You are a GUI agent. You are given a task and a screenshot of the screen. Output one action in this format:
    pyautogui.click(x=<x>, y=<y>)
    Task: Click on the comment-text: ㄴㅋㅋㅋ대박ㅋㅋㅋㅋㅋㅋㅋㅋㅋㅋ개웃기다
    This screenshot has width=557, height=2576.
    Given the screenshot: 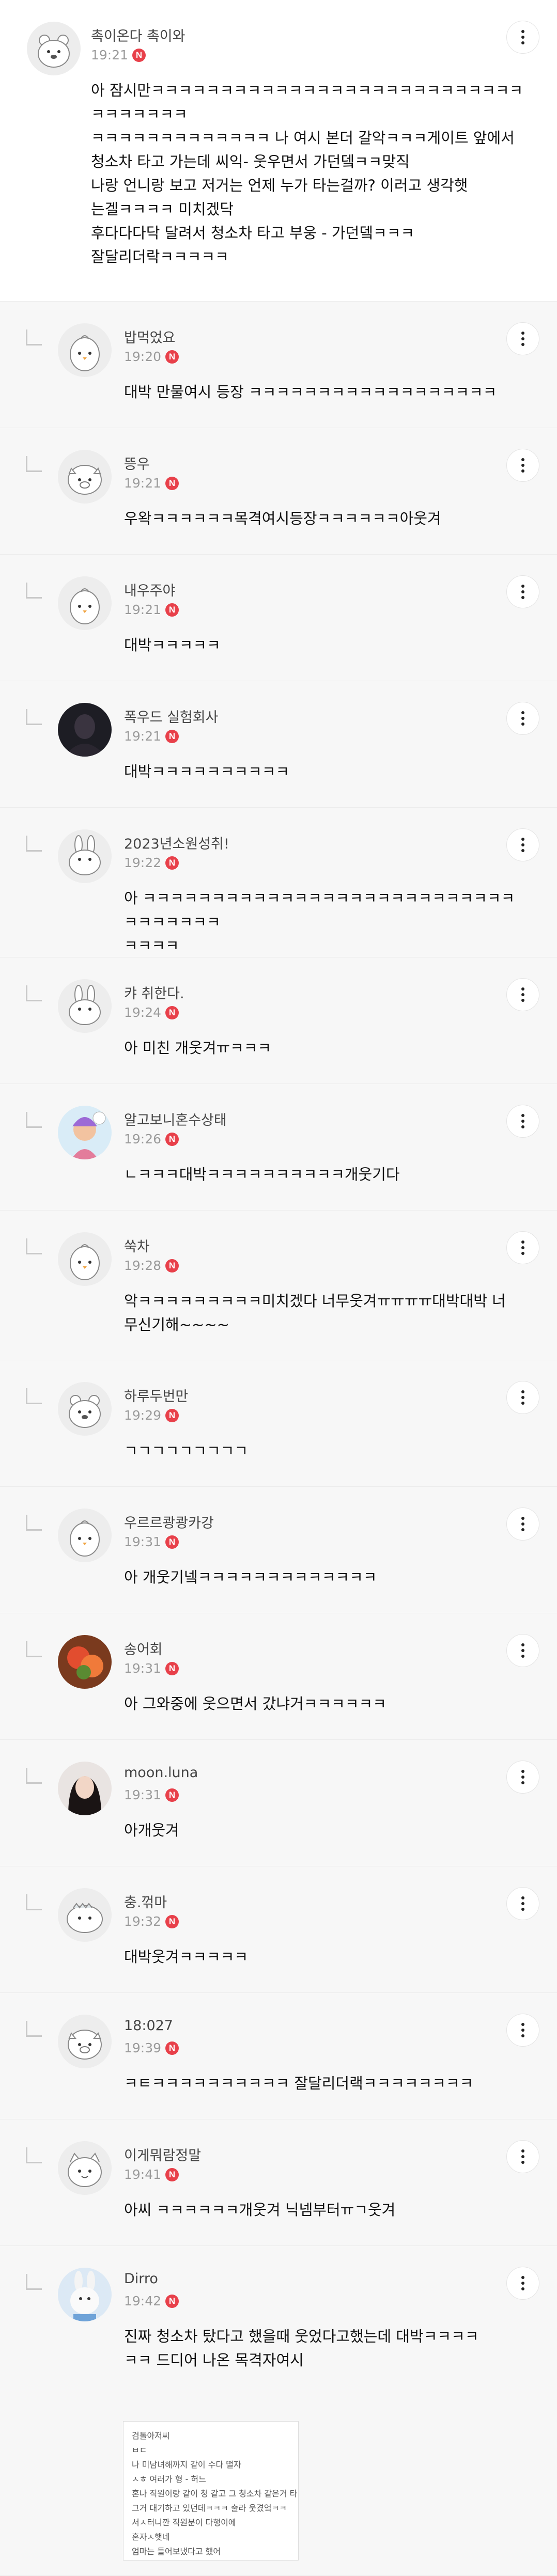 What is the action you would take?
    pyautogui.click(x=262, y=1175)
    